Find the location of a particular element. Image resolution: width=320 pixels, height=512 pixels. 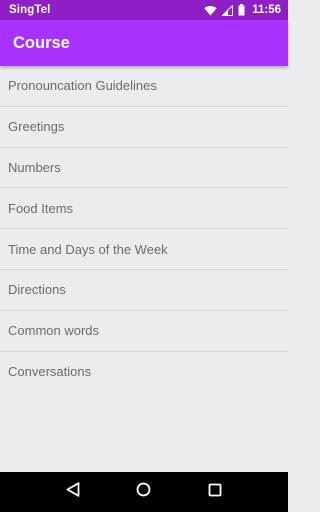

course-item-directions: Directions is located at coordinates (144, 290).